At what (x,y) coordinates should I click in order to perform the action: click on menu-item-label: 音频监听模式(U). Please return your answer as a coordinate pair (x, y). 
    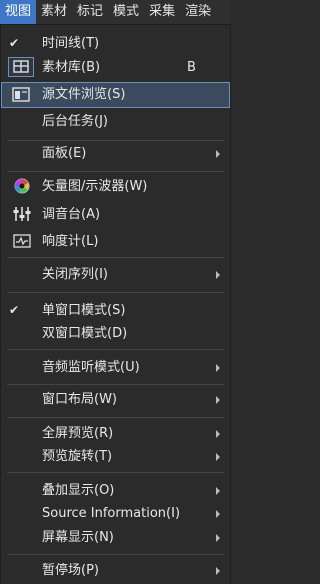
    Looking at the image, I should click on (91, 367).